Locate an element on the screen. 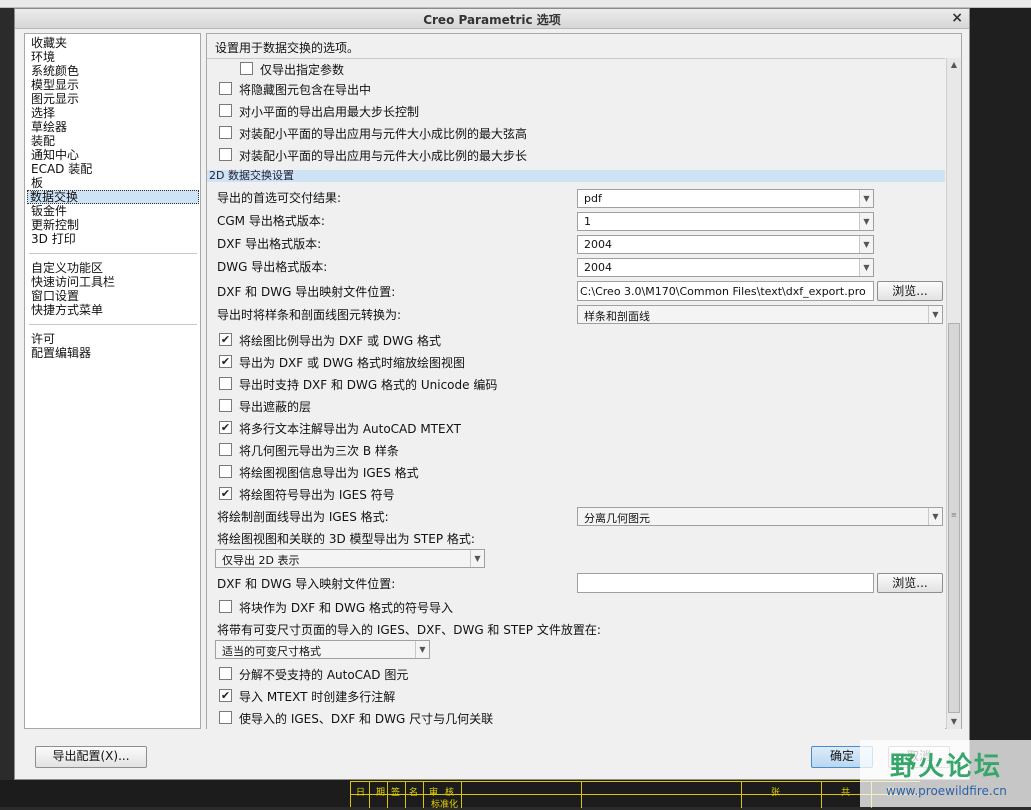  import-map-file-field is located at coordinates (725, 583).